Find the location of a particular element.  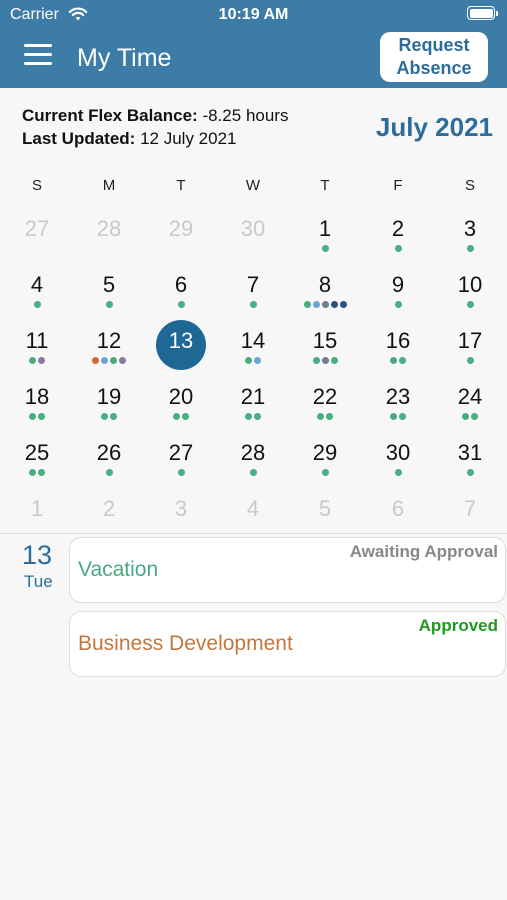

event-card-business-development: Approved Business Development is located at coordinates (287, 644).